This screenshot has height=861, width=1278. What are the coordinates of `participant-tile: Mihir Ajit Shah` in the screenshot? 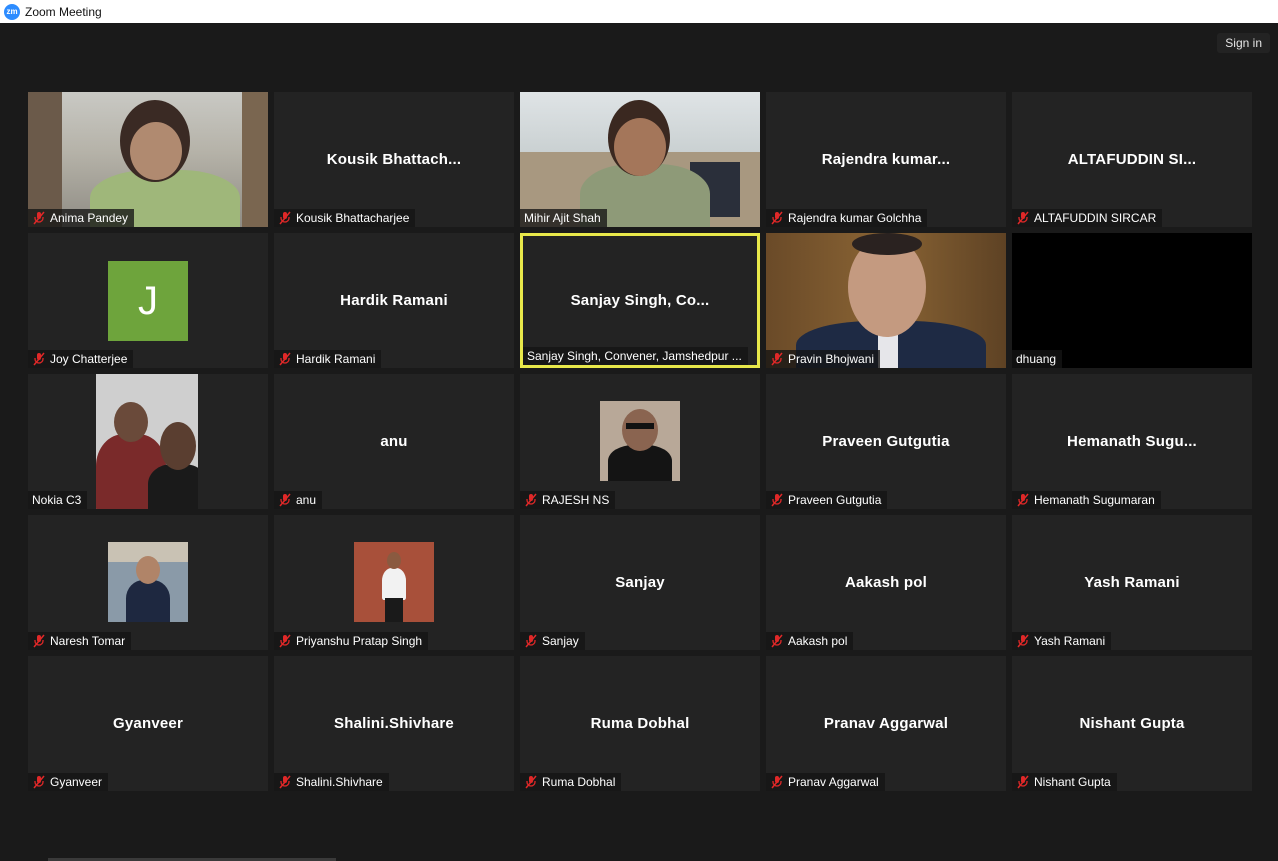 It's located at (640, 159).